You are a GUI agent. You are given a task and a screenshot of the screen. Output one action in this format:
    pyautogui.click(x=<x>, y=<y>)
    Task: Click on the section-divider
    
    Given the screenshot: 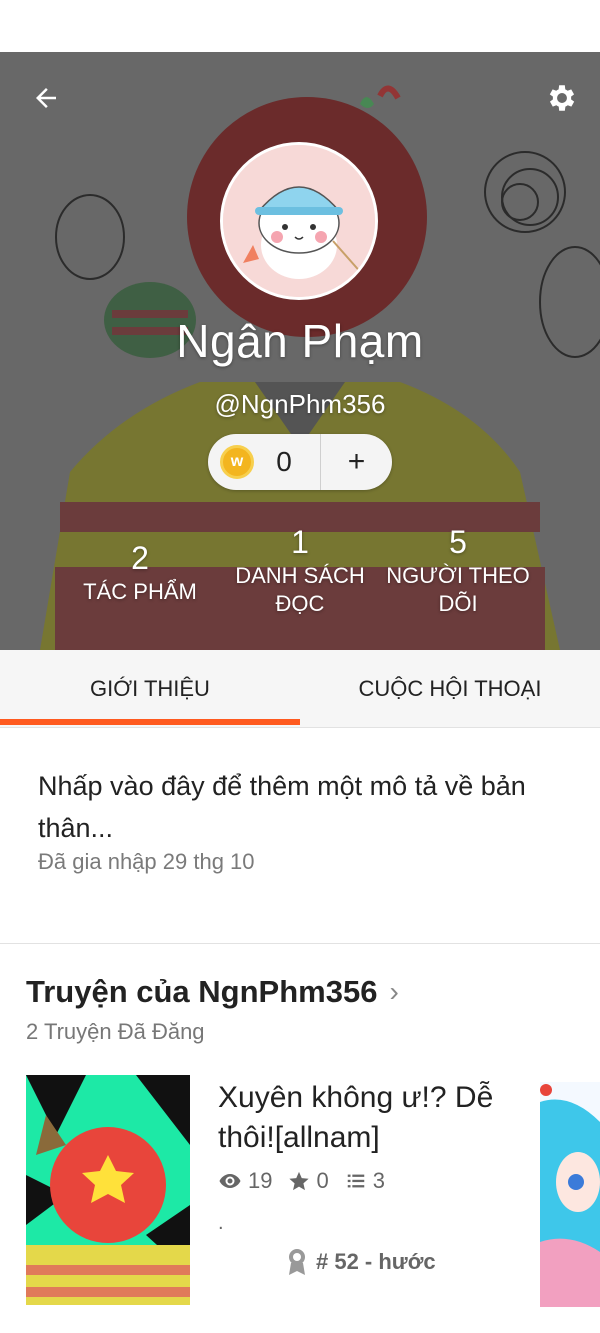 What is the action you would take?
    pyautogui.click(x=300, y=943)
    